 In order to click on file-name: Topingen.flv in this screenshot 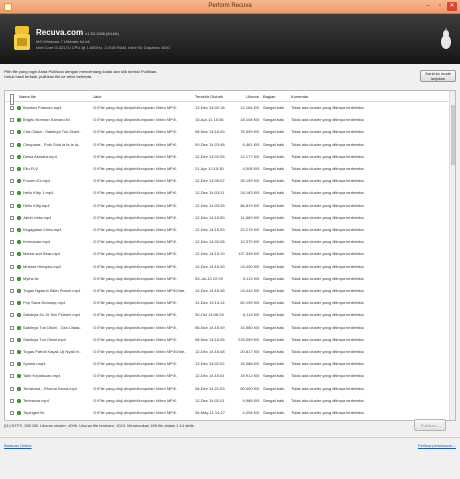, I will do `click(34, 412)`.